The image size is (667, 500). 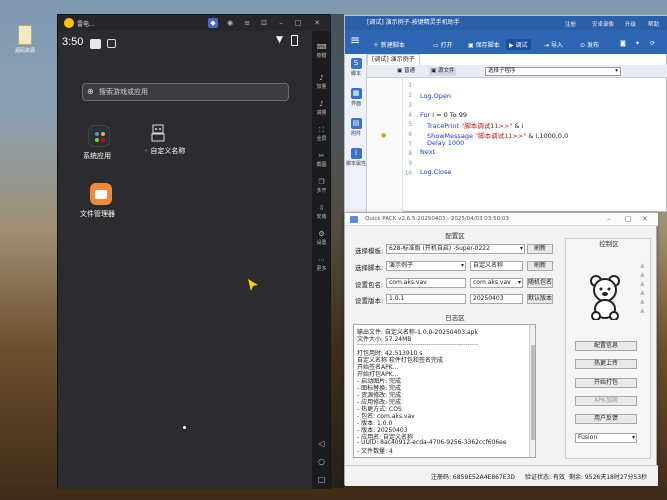 I want to click on config-info-button: 配置信息, so click(x=606, y=346).